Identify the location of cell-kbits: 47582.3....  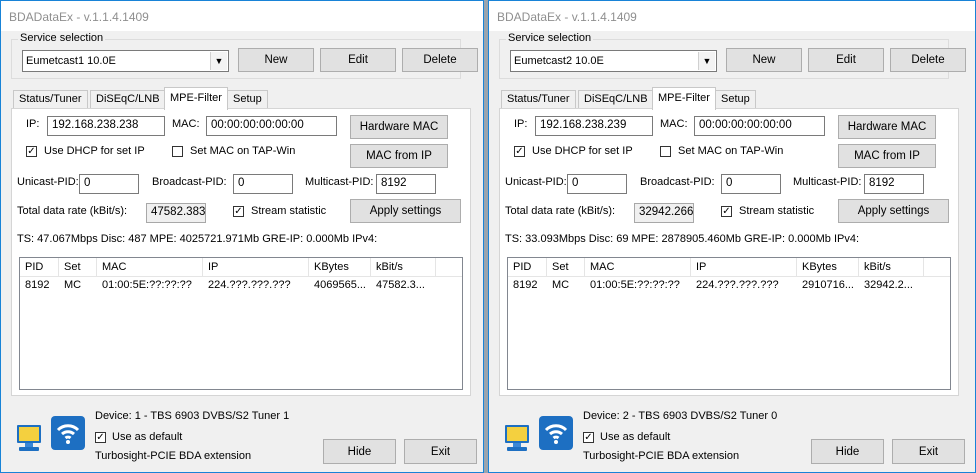
(400, 285).